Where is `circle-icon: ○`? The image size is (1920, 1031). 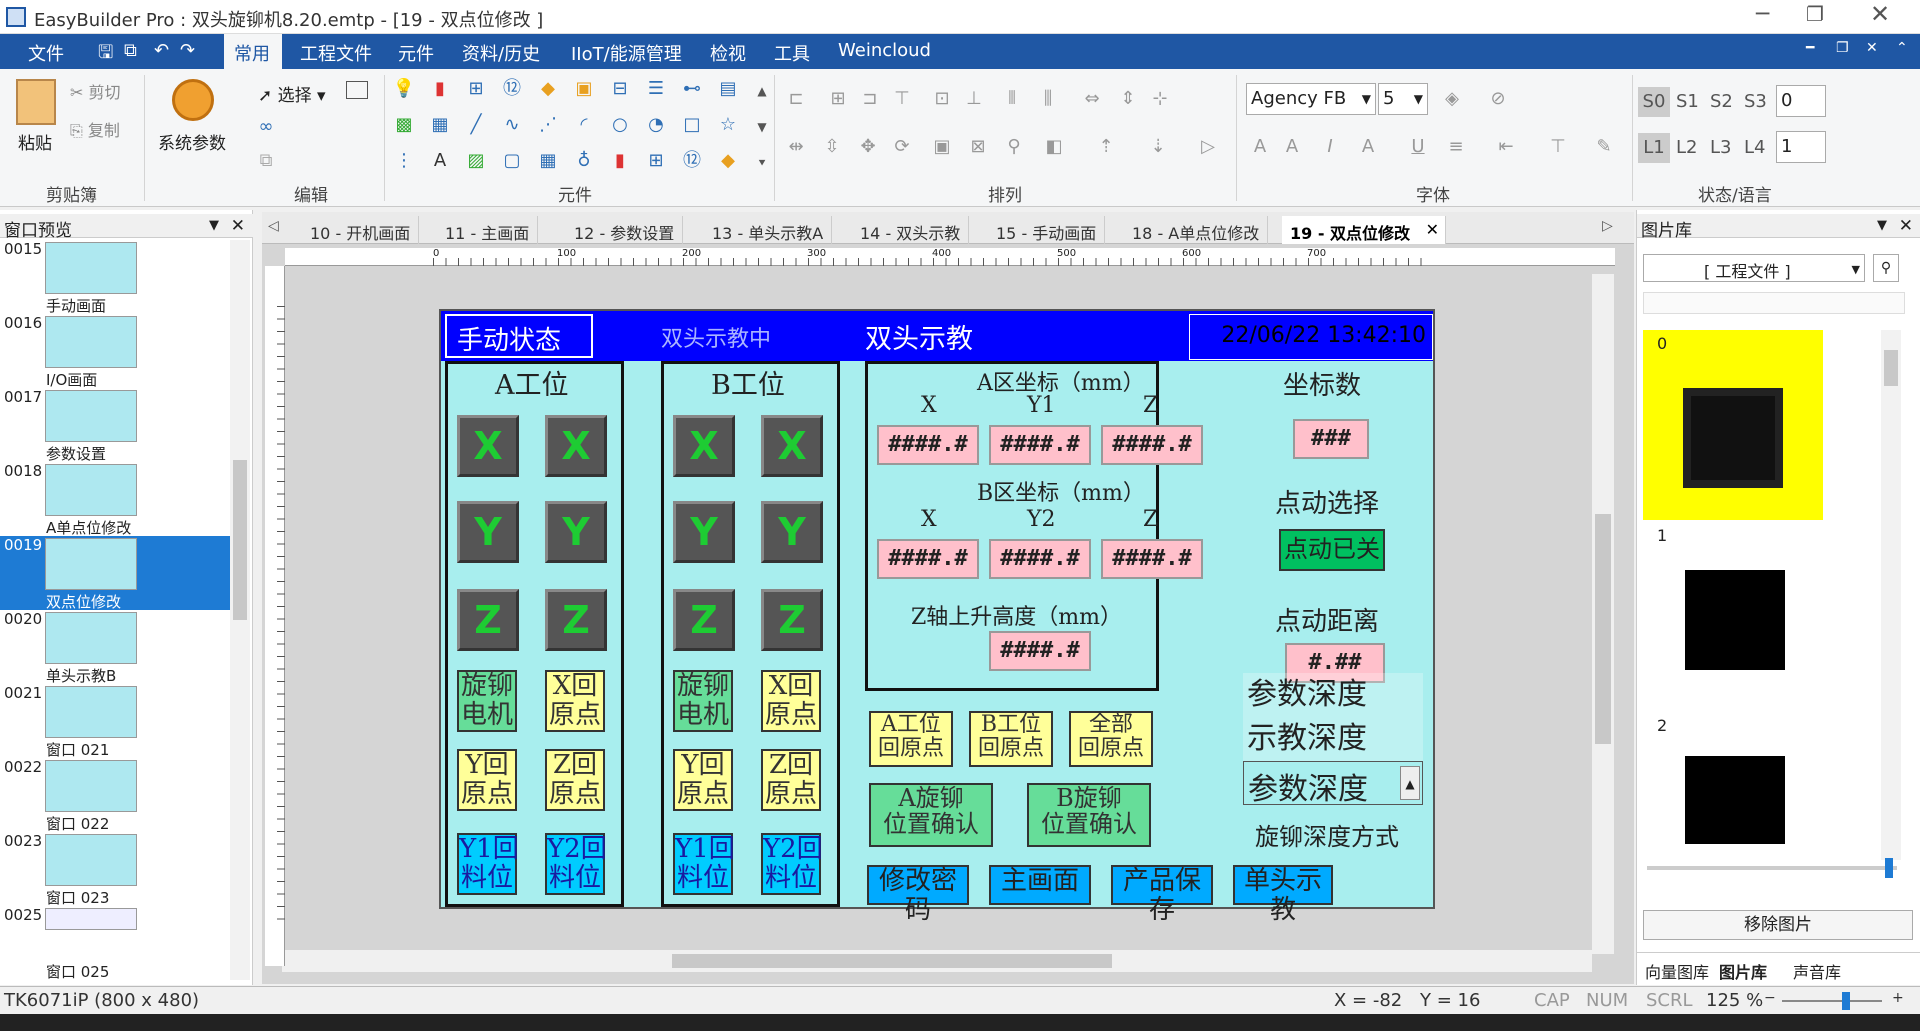
circle-icon: ○ is located at coordinates (620, 125).